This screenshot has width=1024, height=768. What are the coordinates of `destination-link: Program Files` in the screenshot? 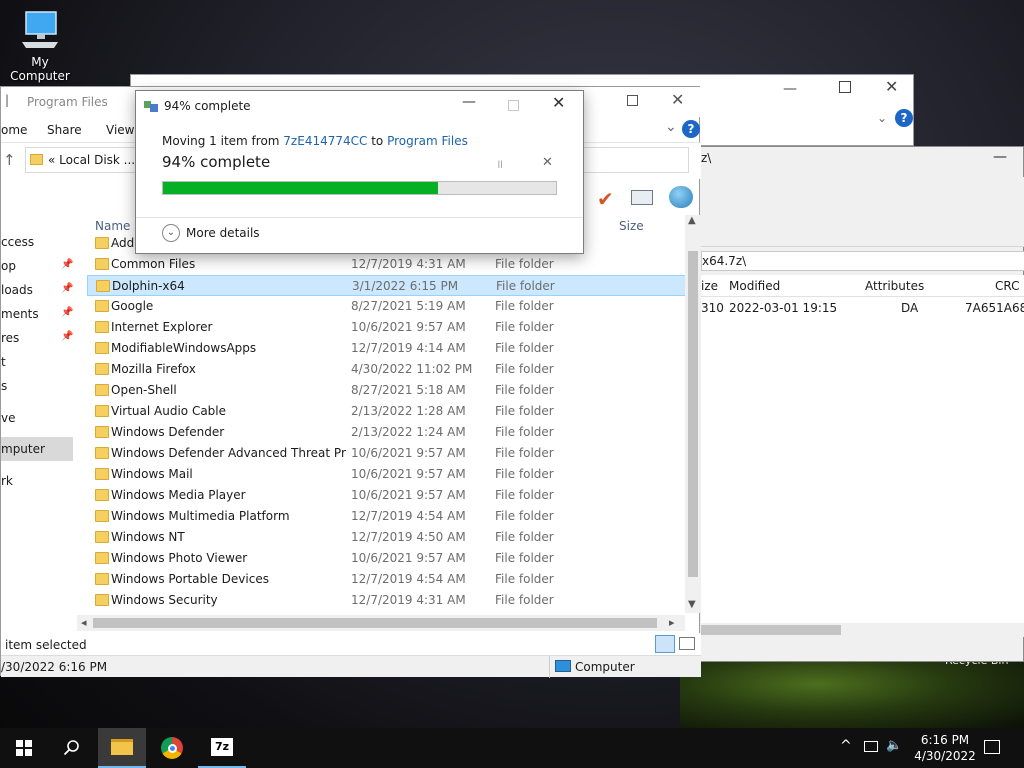 It's located at (427, 141).